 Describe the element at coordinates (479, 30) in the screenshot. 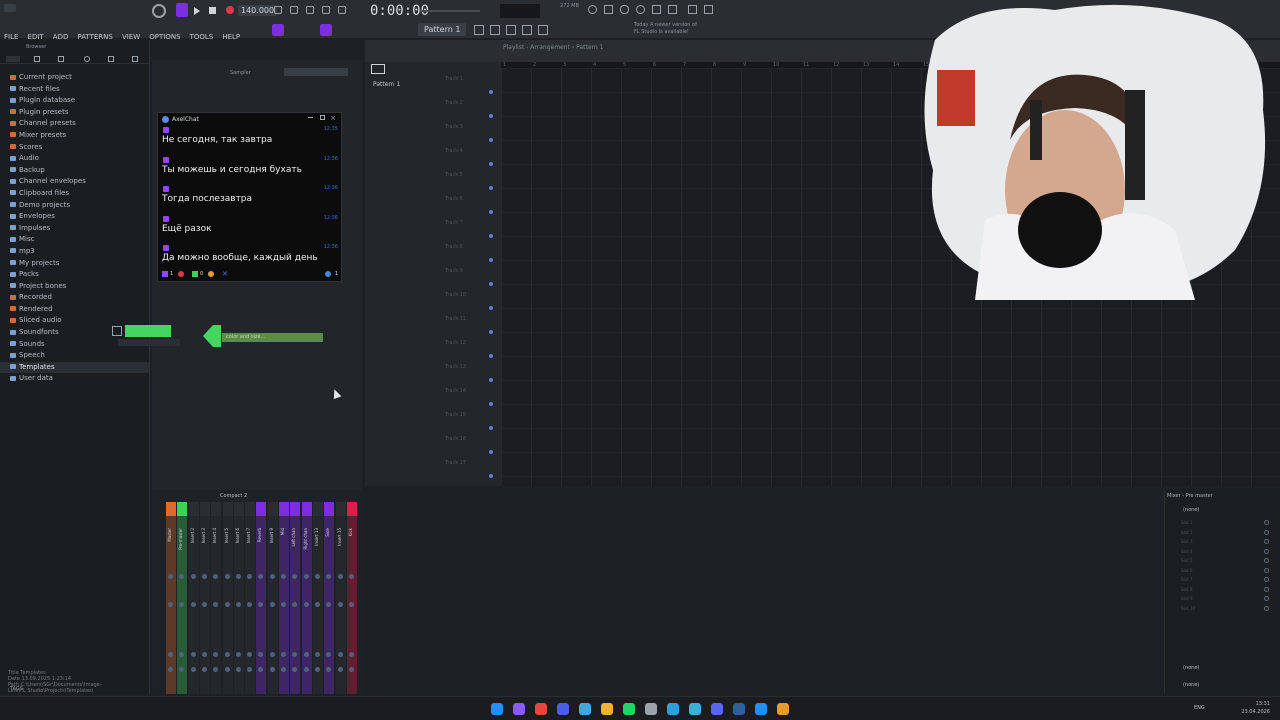

I see `view-playlist-icon` at that location.